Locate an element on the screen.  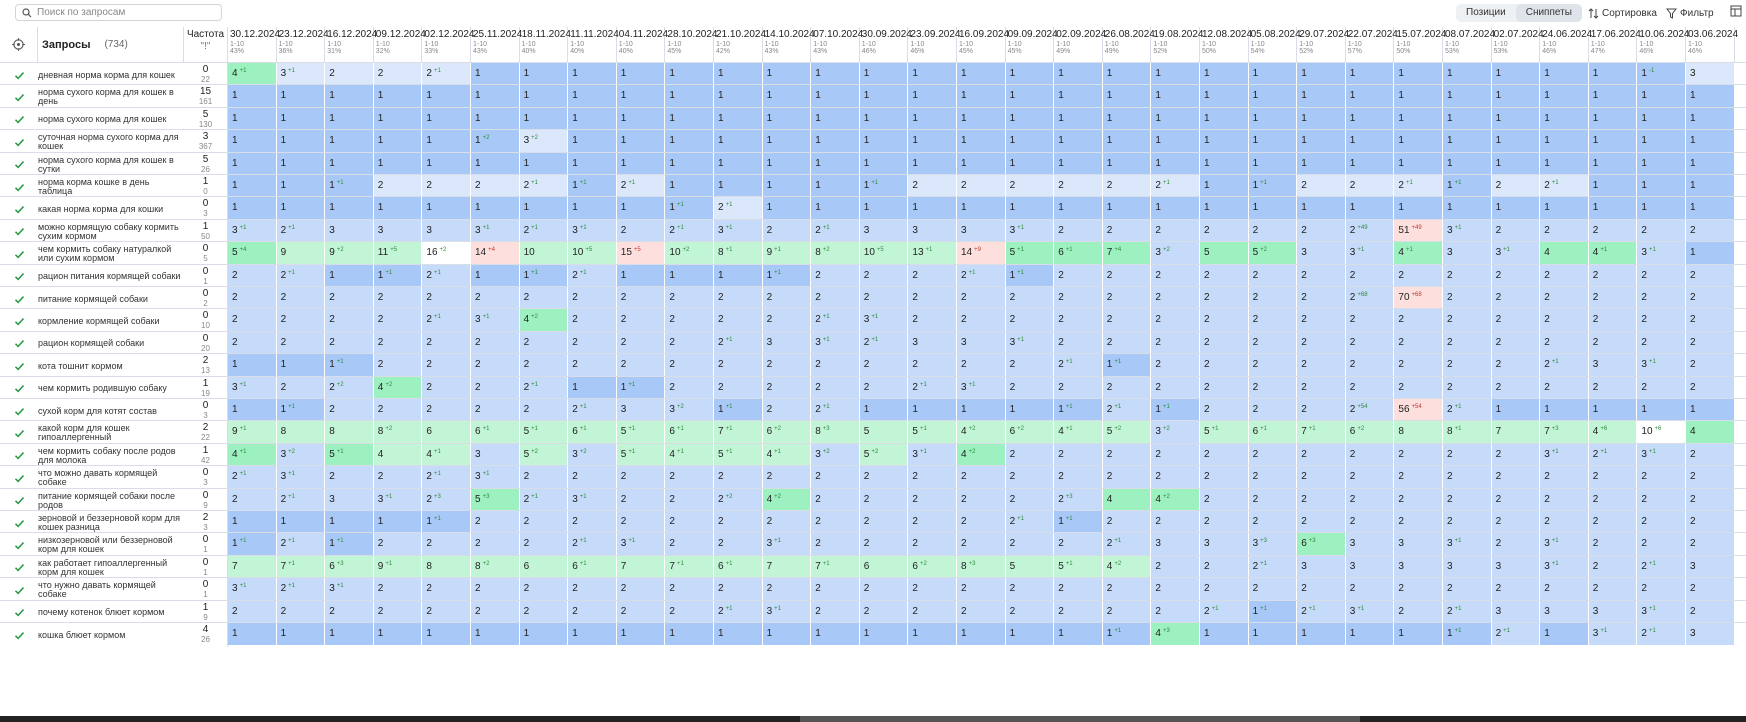
position-cell: 1 +2 is located at coordinates (495, 141).